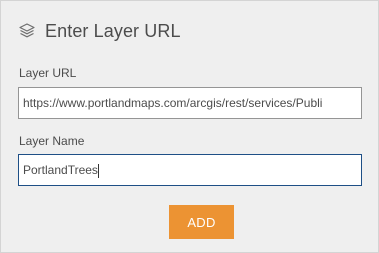 This screenshot has width=379, height=253. Describe the element at coordinates (201, 222) in the screenshot. I see `add-button: ADD` at that location.